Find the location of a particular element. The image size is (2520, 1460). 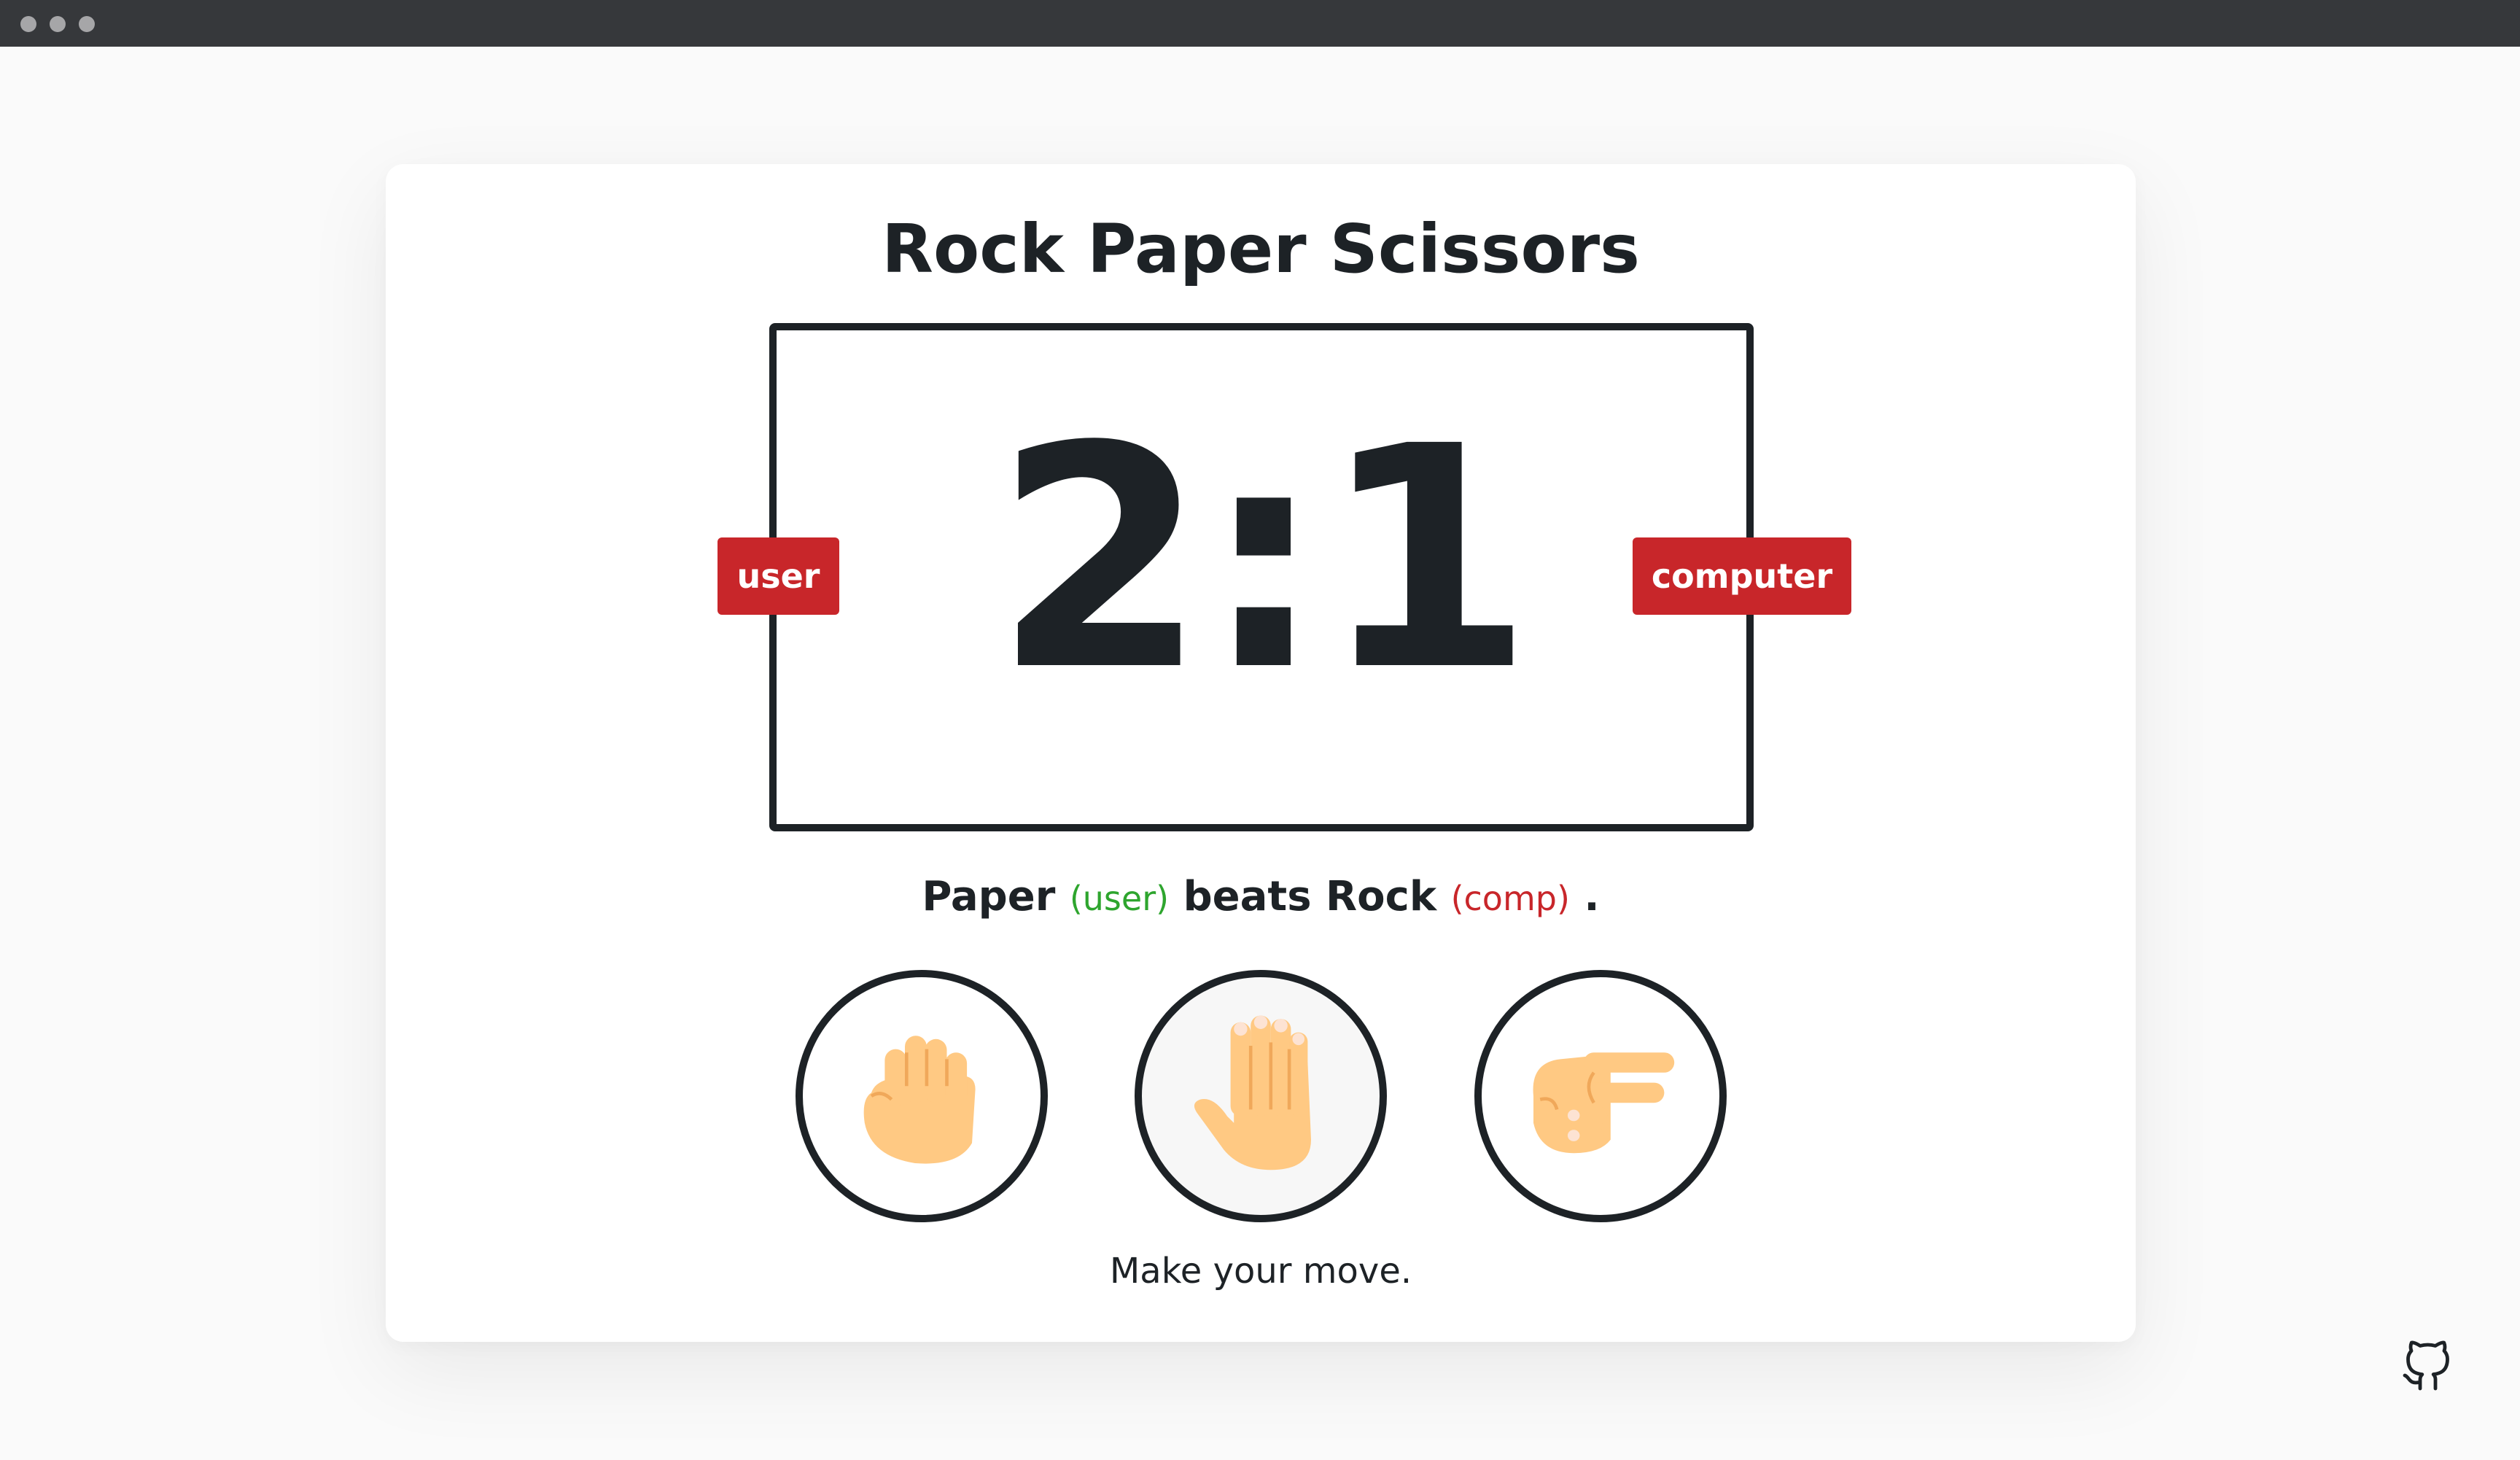

result-user-tag: (user) is located at coordinates (1119, 898).